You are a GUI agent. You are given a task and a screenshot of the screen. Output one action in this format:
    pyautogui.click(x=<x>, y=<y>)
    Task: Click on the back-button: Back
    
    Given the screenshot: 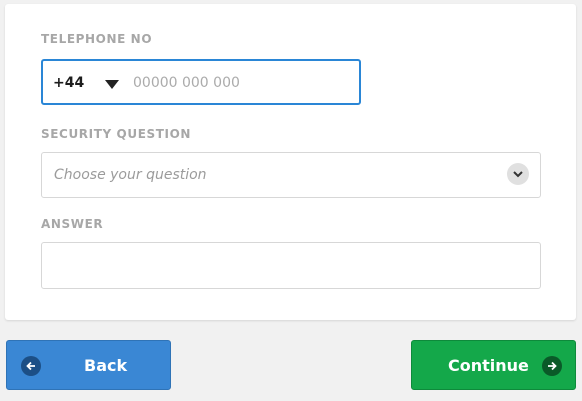 What is the action you would take?
    pyautogui.click(x=88, y=365)
    